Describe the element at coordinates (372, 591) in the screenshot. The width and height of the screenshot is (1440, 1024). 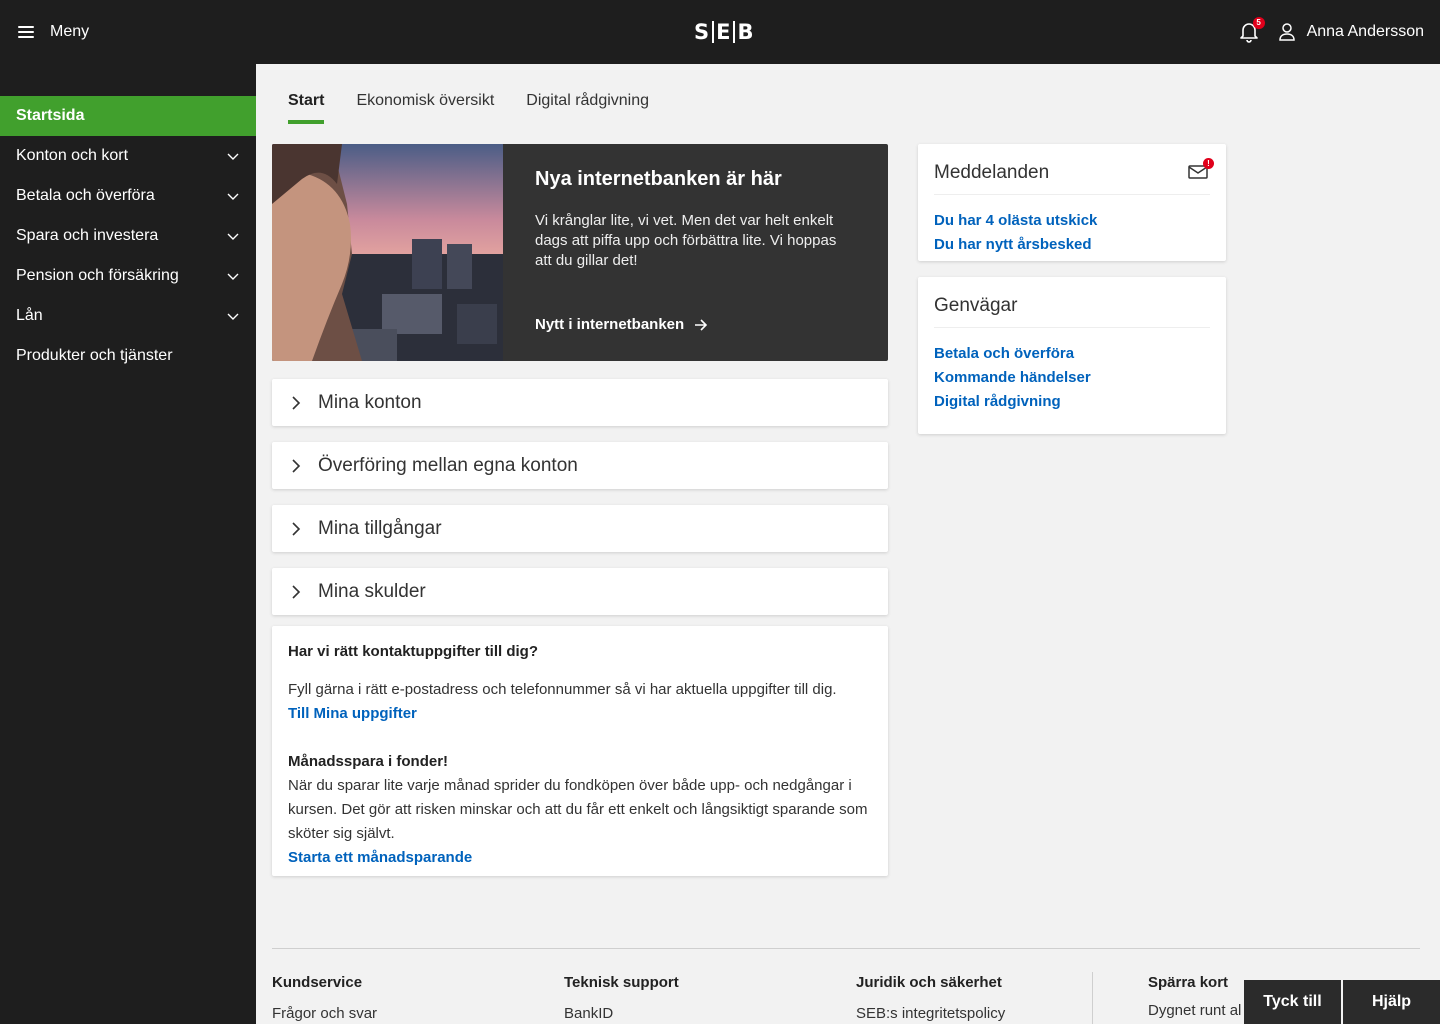
I see `accordion-title: Mina skulder` at that location.